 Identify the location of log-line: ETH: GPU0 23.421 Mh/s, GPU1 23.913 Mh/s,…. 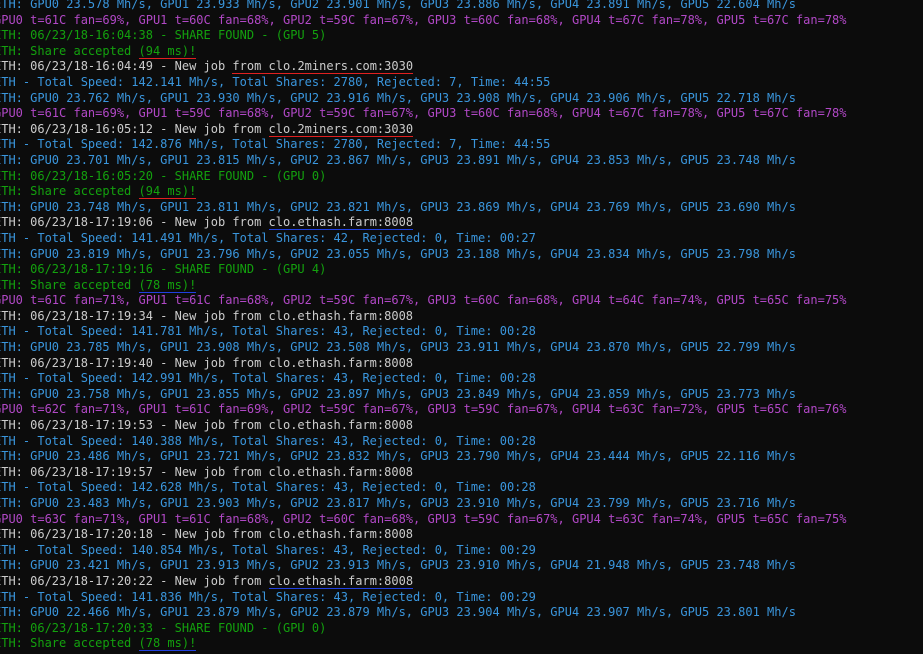
(423, 566).